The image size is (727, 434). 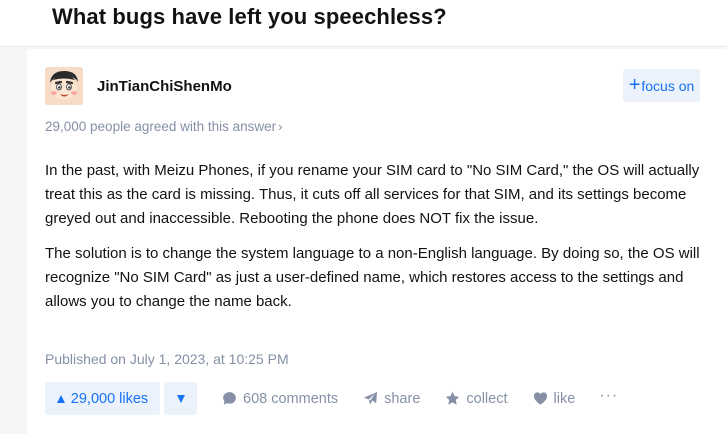 I want to click on comments-label: 608 comments, so click(x=291, y=398).